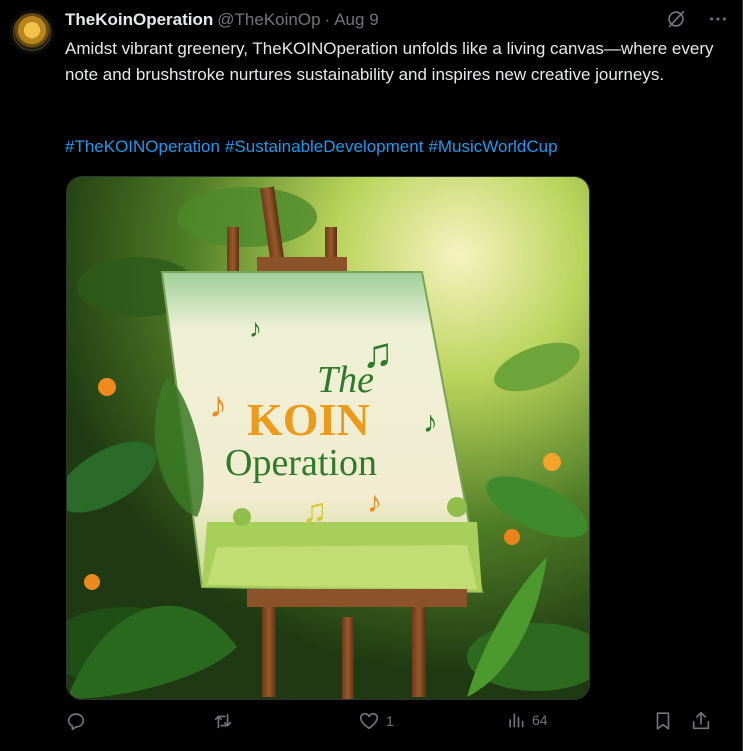 Image resolution: width=743 pixels, height=751 pixels. I want to click on hashtag-sustainabledevelopment: #SustainableDevelopment, so click(324, 146).